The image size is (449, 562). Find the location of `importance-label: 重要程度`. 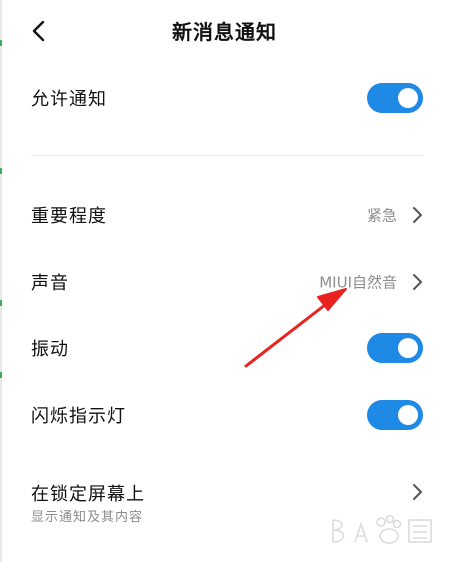

importance-label: 重要程度 is located at coordinates (69, 216).